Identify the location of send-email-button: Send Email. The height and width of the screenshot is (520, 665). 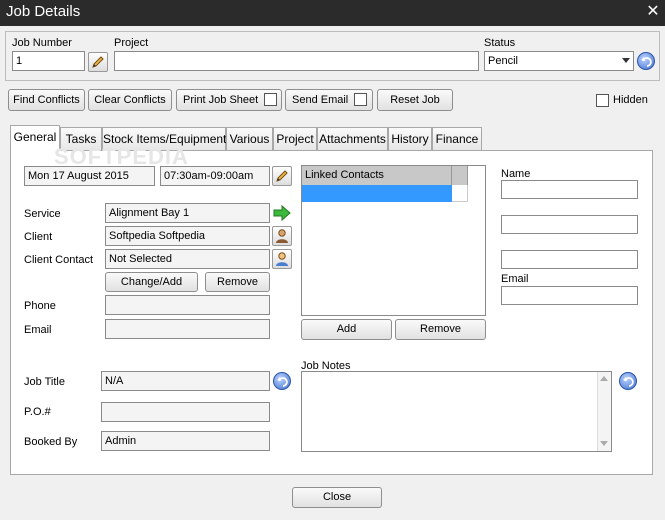
(329, 100).